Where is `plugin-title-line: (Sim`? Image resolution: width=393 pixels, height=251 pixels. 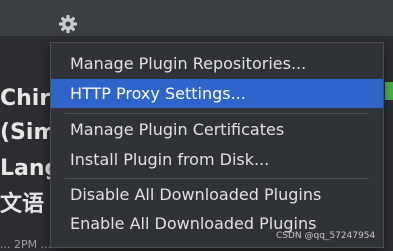
plugin-title-line: (Sim is located at coordinates (28, 132).